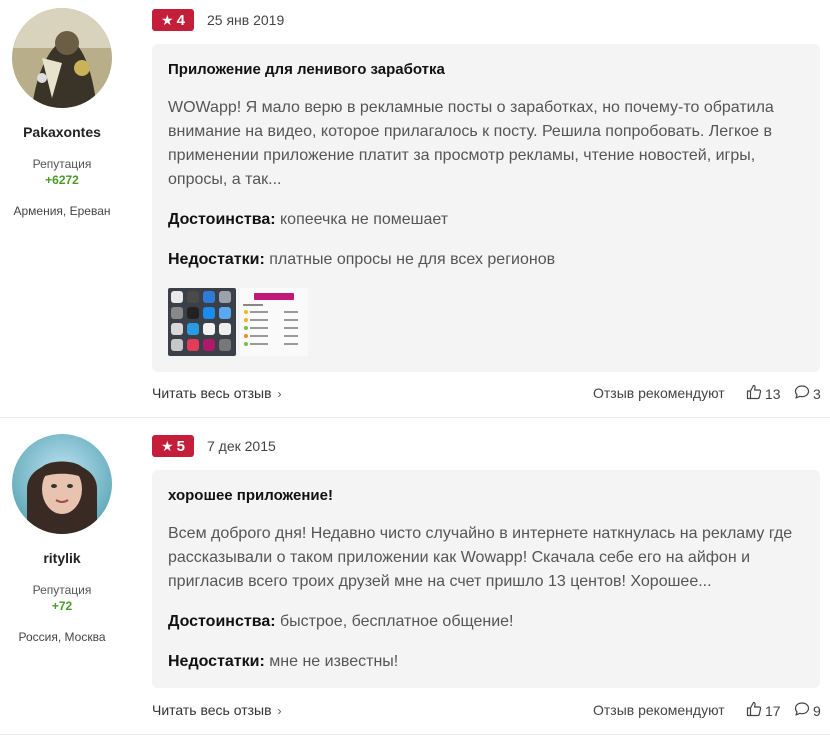  I want to click on reputation-value: +72, so click(62, 606).